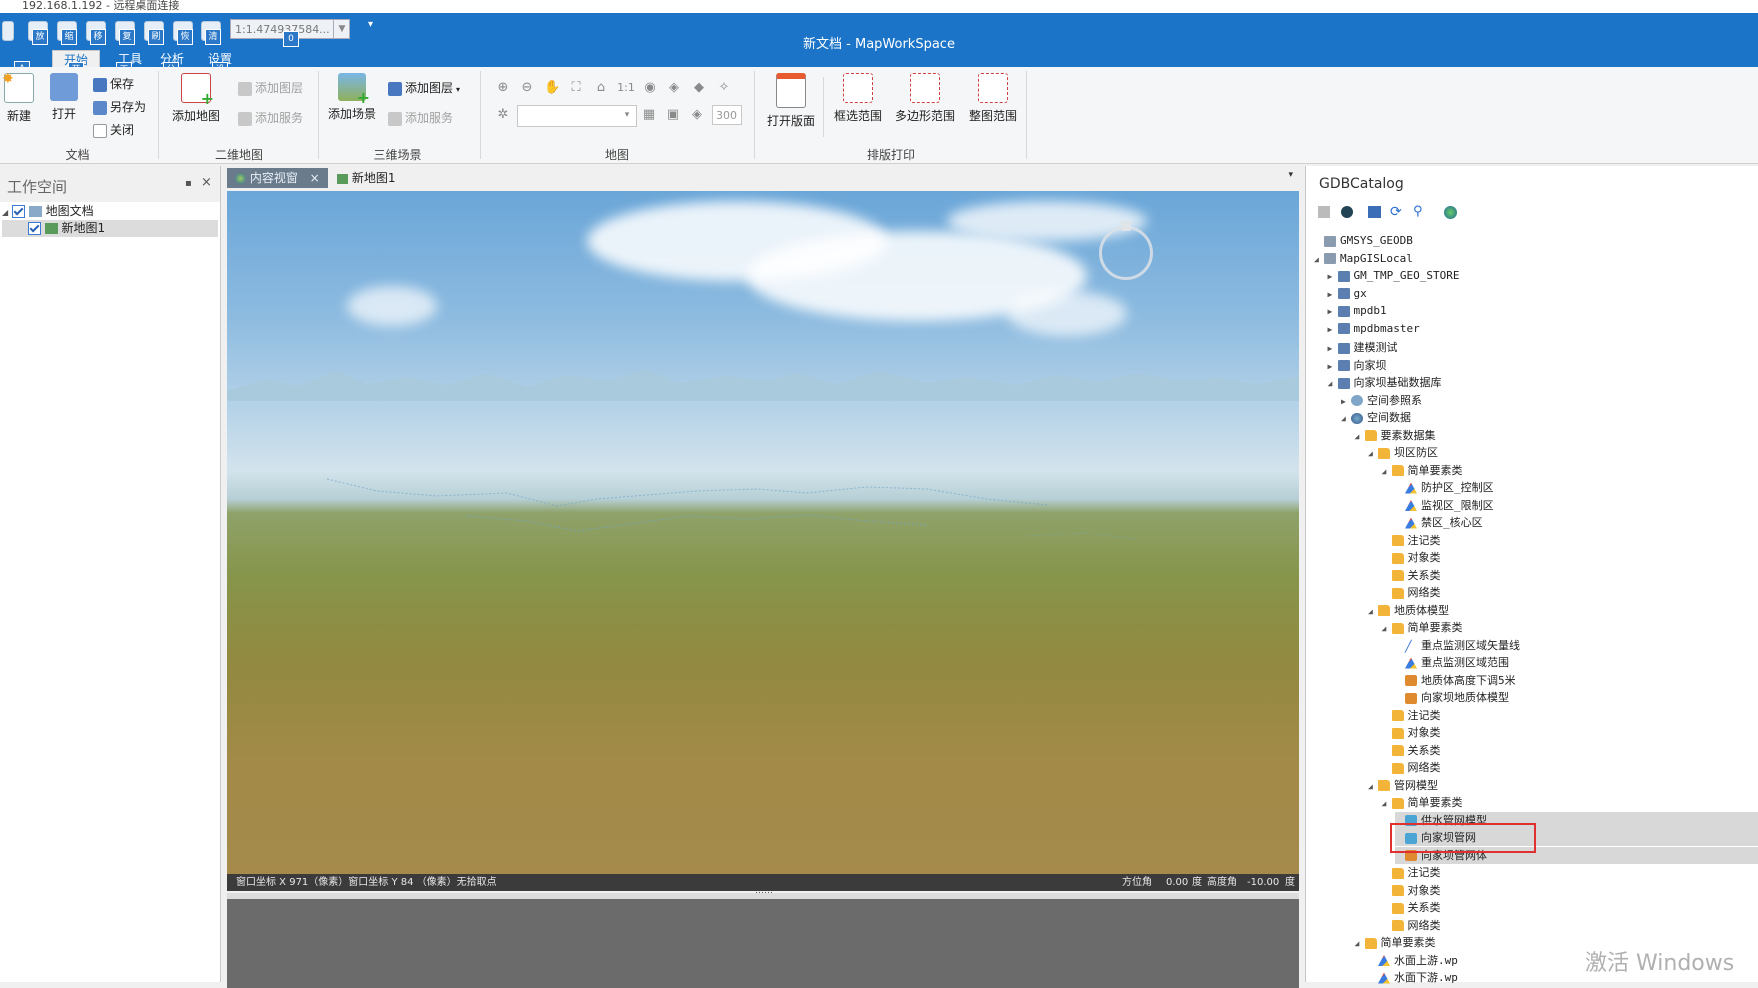 Image resolution: width=1758 pixels, height=988 pixels. What do you see at coordinates (352, 97) in the screenshot?
I see `add-scene-button: + 添加场景` at bounding box center [352, 97].